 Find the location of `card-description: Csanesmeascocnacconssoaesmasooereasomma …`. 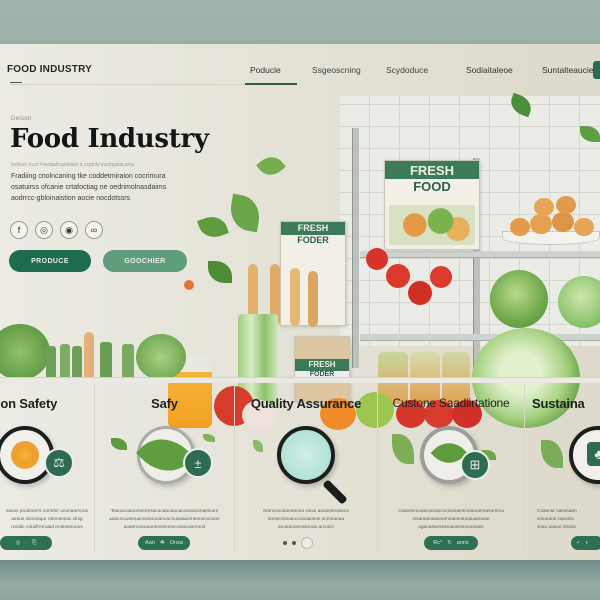

card-description: Csanesmeascocnacconssoaesmasooereasomma … is located at coordinates (451, 519).